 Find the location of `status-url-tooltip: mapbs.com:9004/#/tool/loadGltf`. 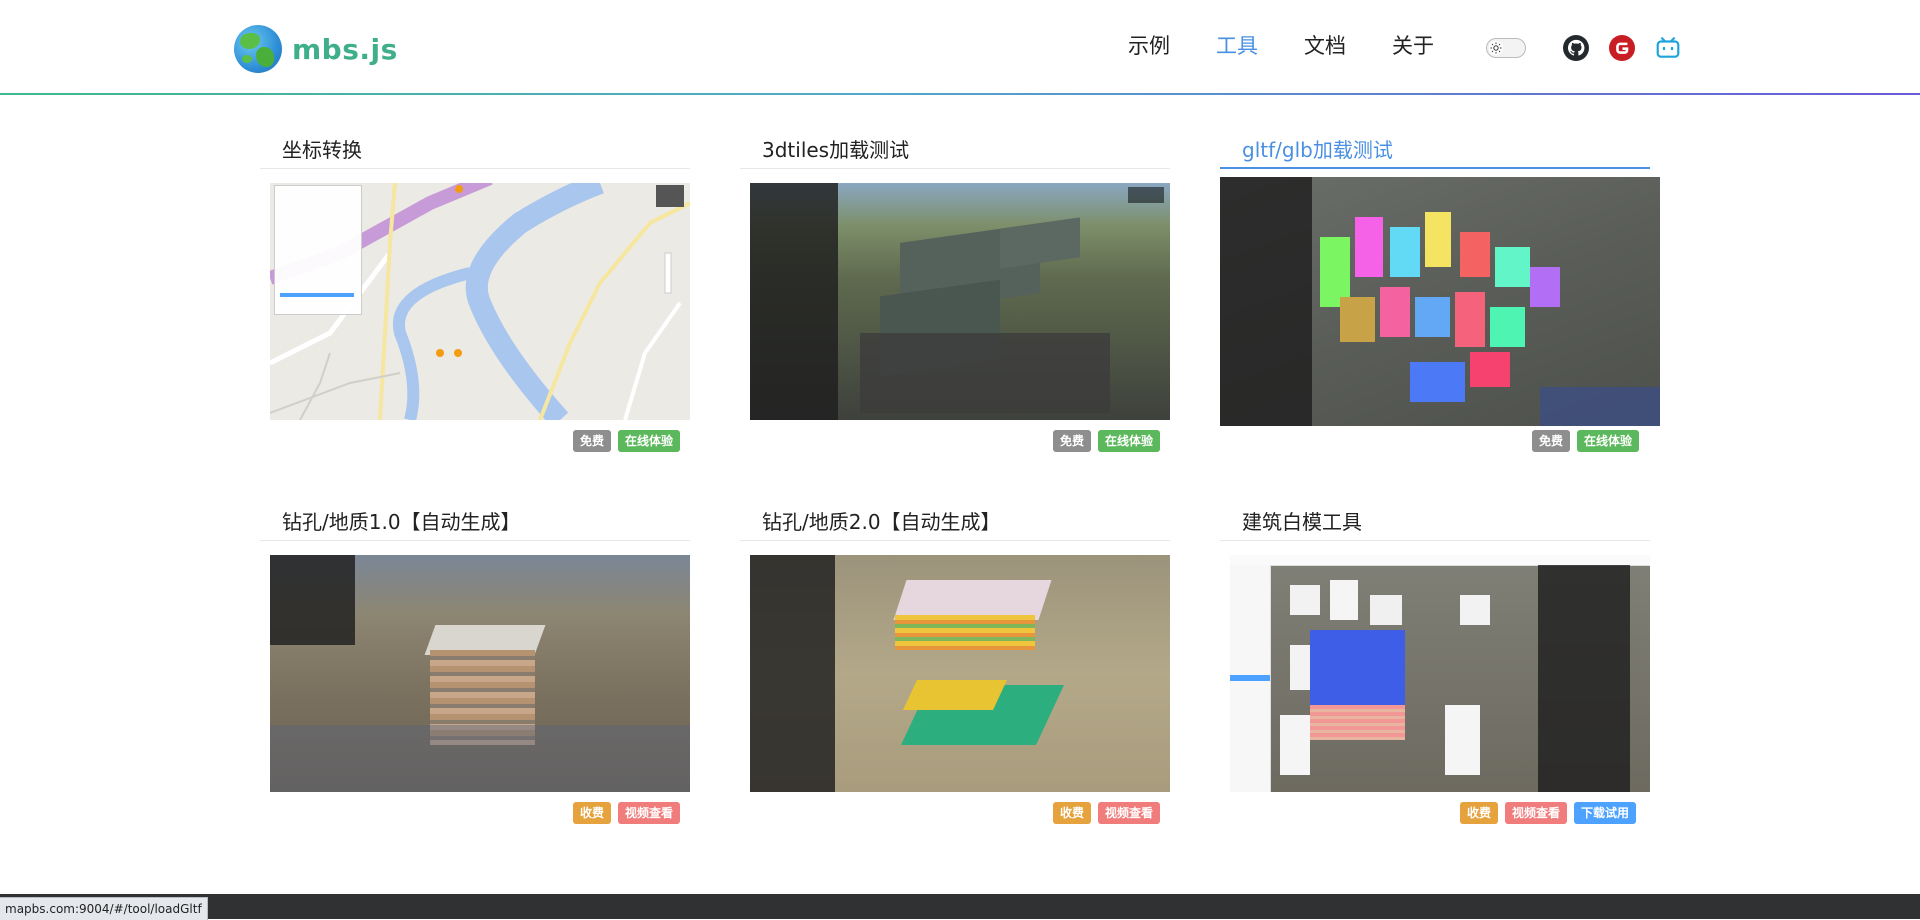

status-url-tooltip: mapbs.com:9004/#/tool/loadGltf is located at coordinates (104, 908).